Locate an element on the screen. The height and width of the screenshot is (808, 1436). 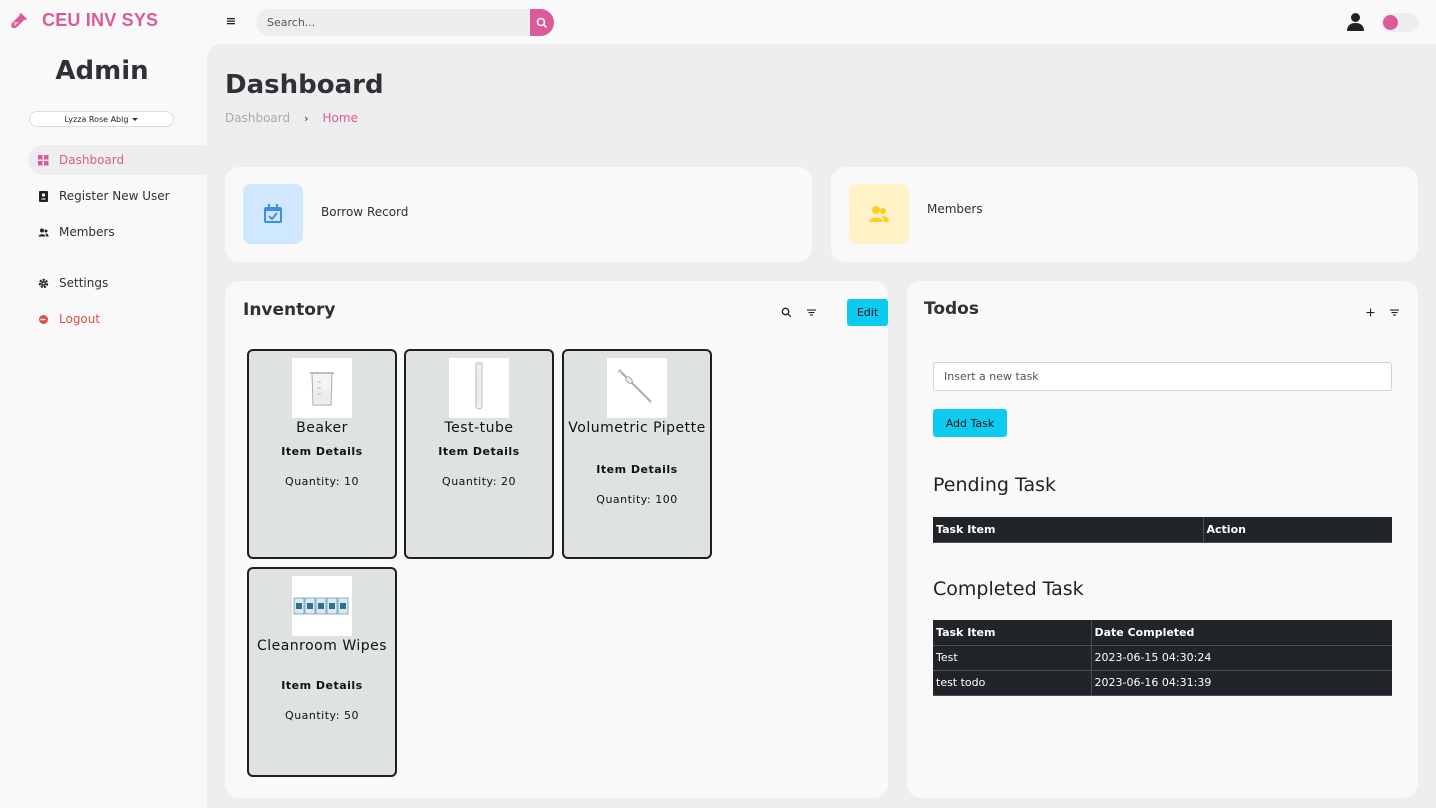
beaker-image is located at coordinates (322, 388).